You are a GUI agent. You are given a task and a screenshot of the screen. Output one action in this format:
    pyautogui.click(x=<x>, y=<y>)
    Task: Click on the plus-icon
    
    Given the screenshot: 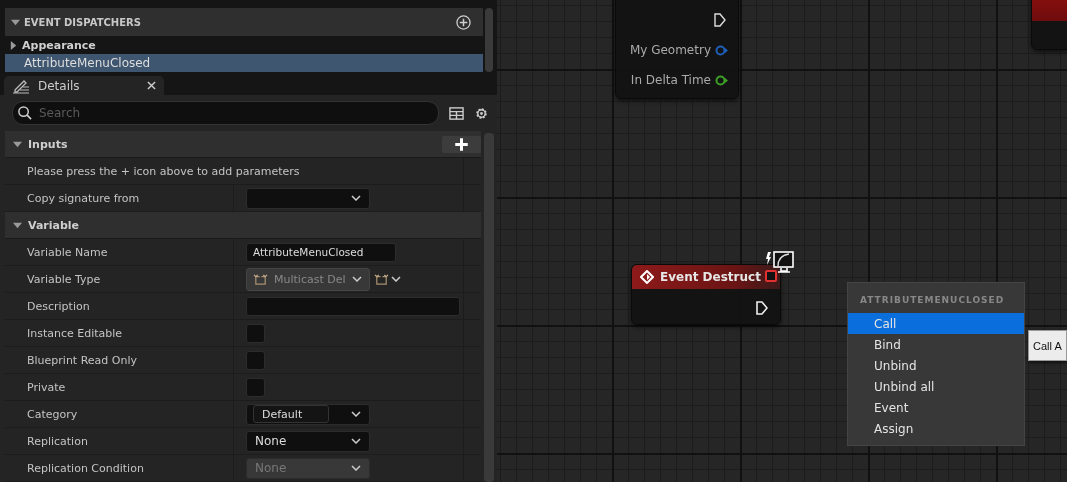 What is the action you would take?
    pyautogui.click(x=461, y=144)
    